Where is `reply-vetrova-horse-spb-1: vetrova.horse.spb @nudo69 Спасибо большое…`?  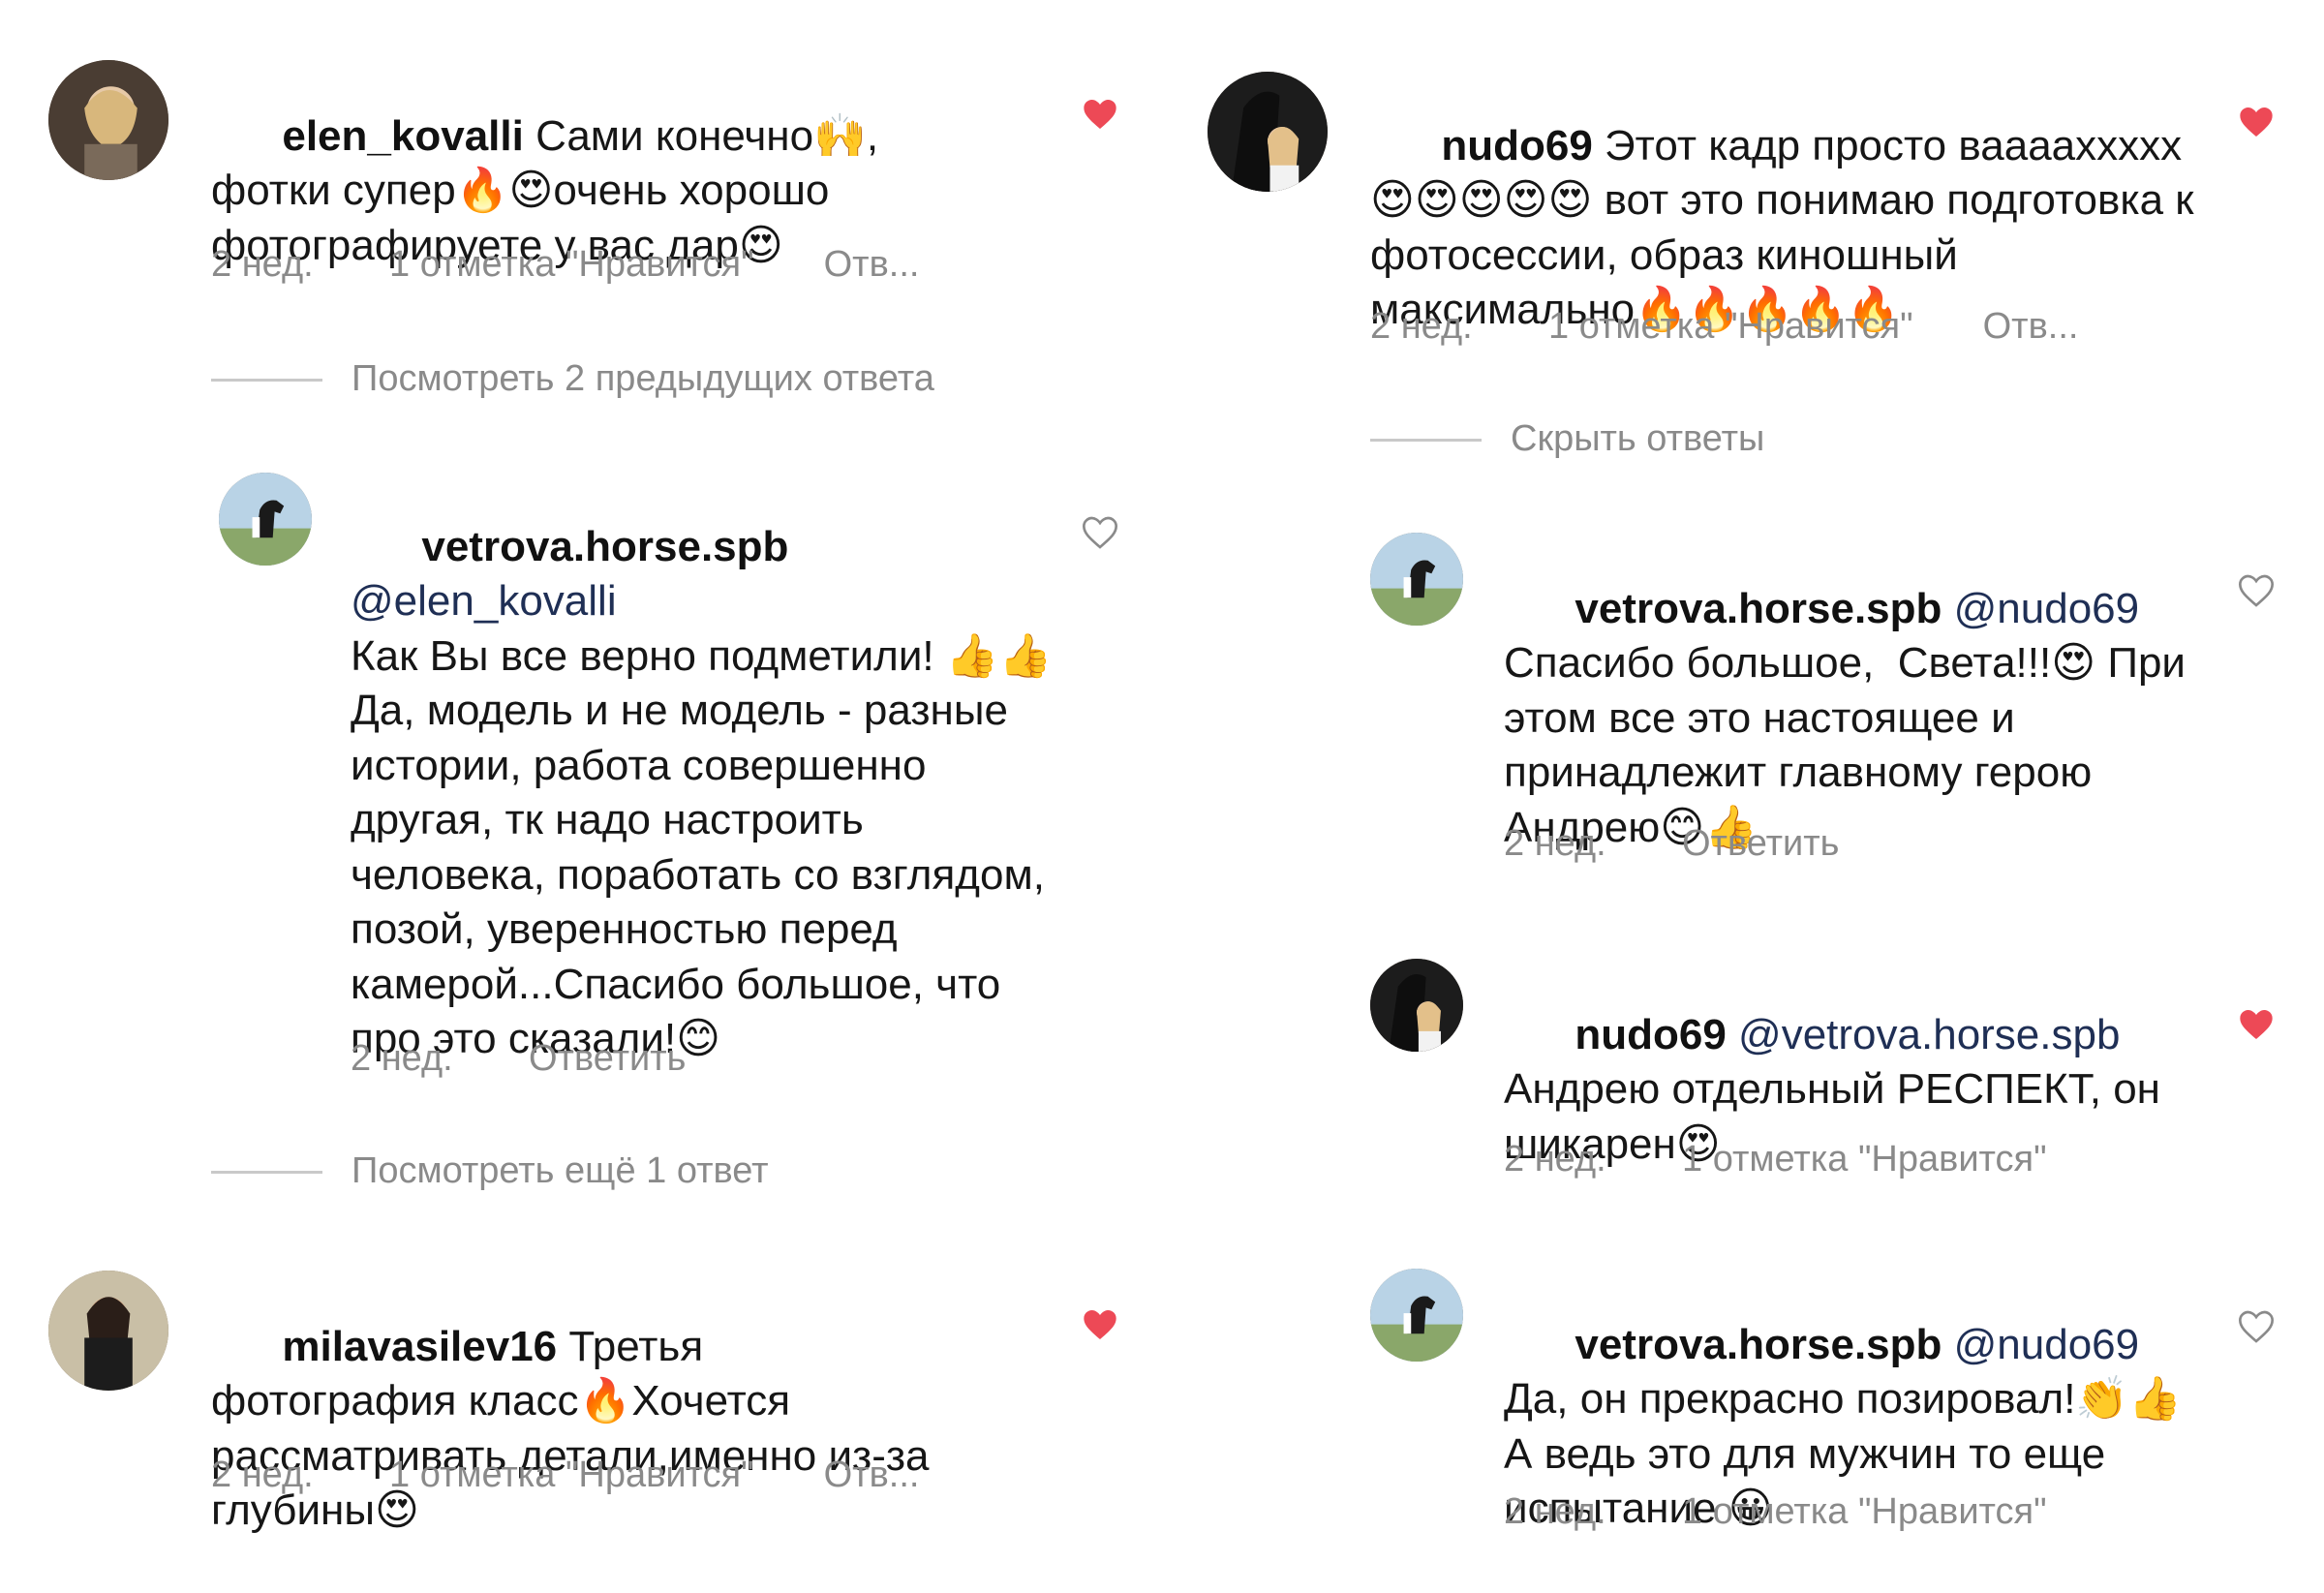
reply-vetrova-horse-spb-1: vetrova.horse.spb @nudo69 Спасибо большое… is located at coordinates (1740, 707).